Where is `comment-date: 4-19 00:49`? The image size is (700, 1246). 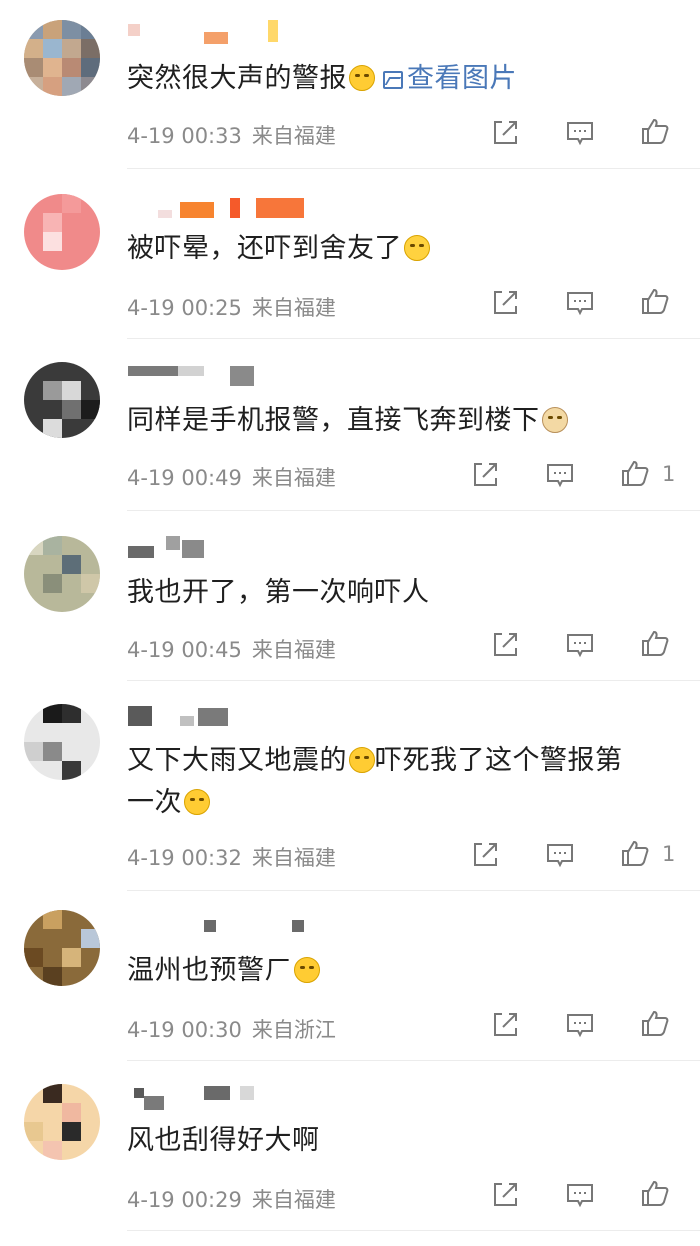
comment-date: 4-19 00:49 is located at coordinates (184, 478).